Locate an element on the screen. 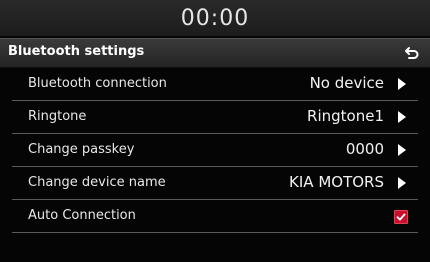 This screenshot has width=430, height=262. row-label: Bluetooth connection is located at coordinates (97, 83).